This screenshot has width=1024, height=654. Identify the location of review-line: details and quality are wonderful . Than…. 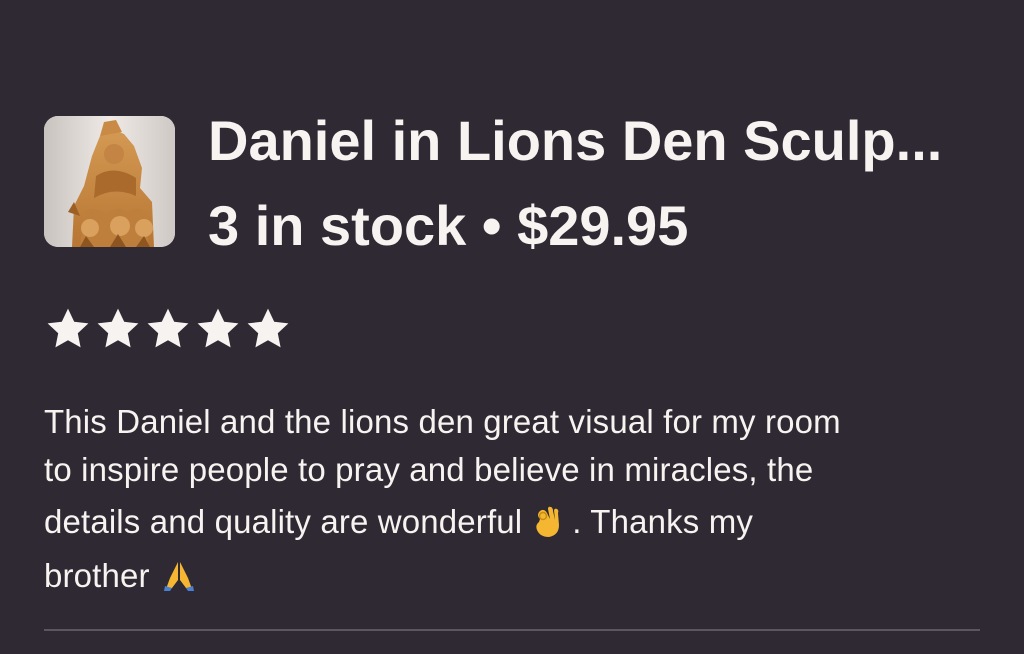
(519, 522).